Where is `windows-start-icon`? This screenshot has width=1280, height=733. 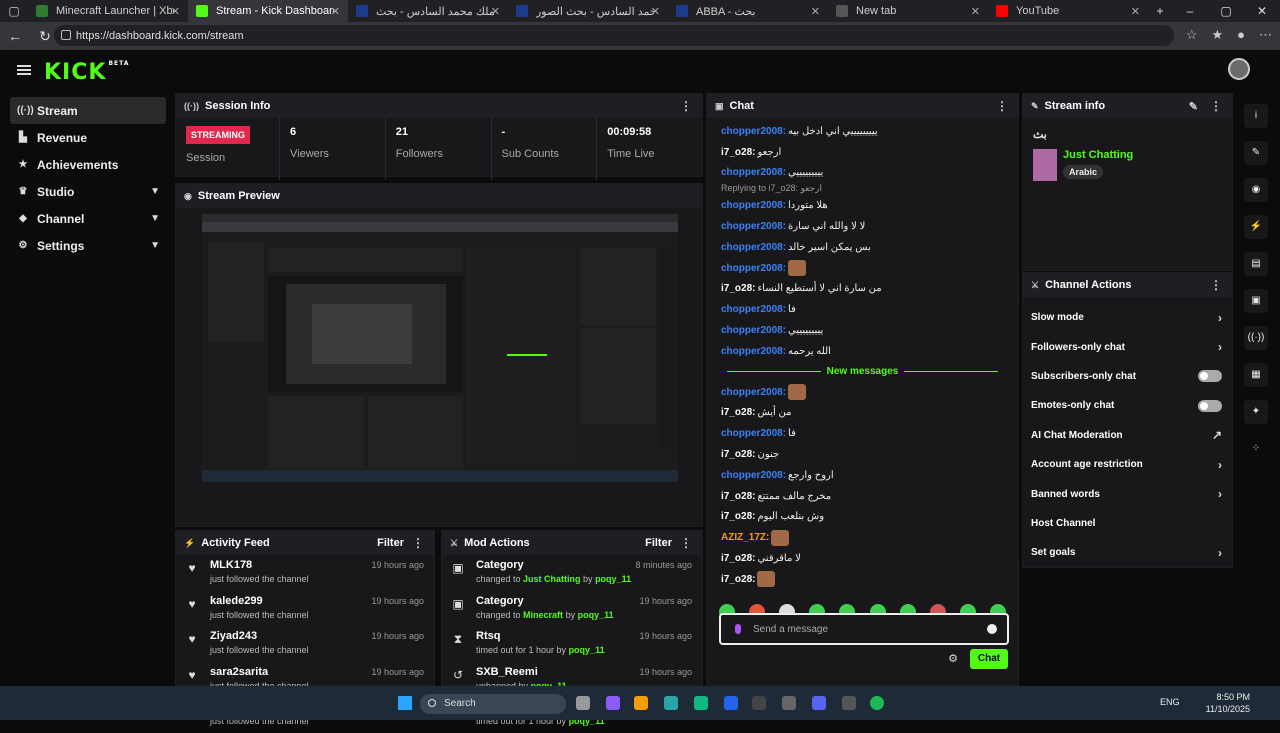 windows-start-icon is located at coordinates (405, 703).